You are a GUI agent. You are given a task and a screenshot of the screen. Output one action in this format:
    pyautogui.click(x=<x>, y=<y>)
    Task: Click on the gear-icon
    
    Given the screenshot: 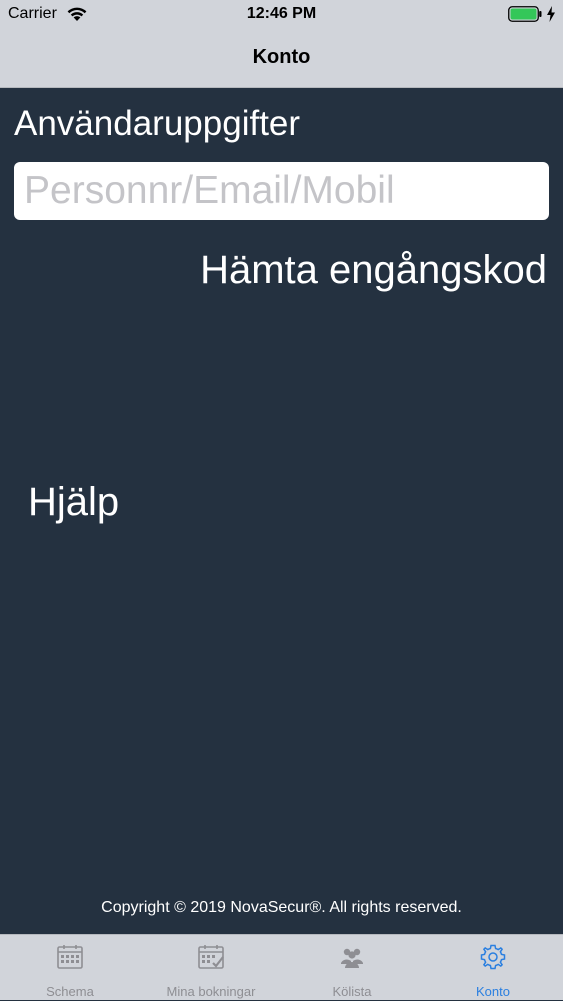 What is the action you would take?
    pyautogui.click(x=493, y=957)
    